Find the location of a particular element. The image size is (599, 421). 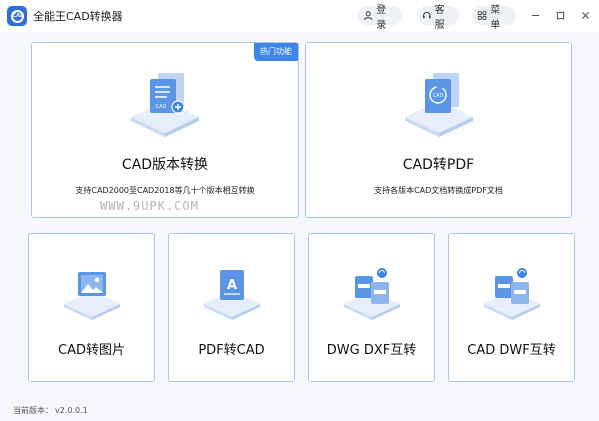

user-icon is located at coordinates (368, 15).